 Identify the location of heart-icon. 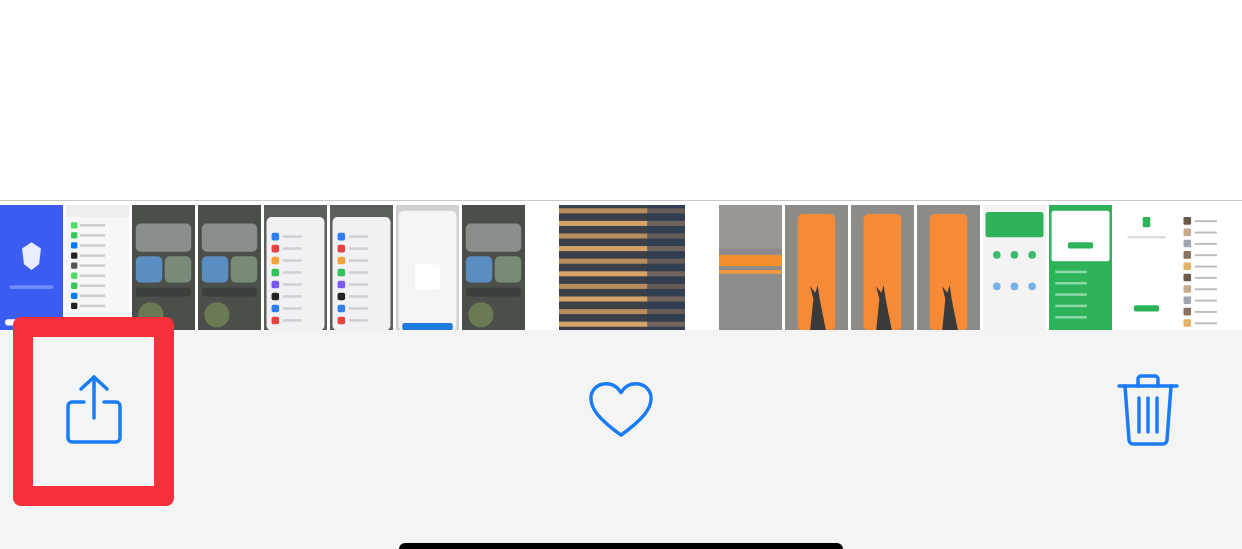
(621, 410).